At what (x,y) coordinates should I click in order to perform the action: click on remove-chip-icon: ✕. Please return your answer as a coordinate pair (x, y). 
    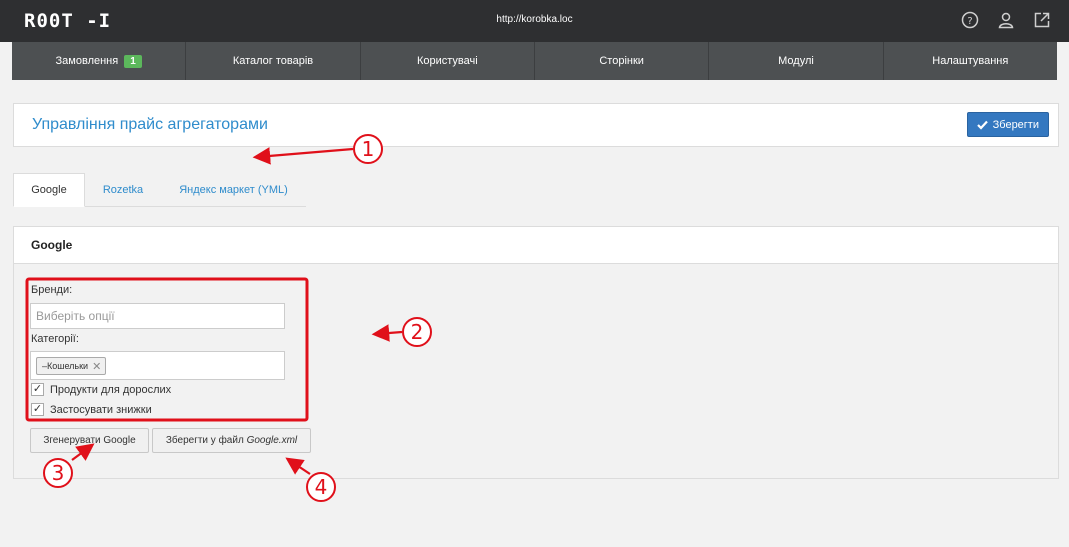
    Looking at the image, I should click on (96, 366).